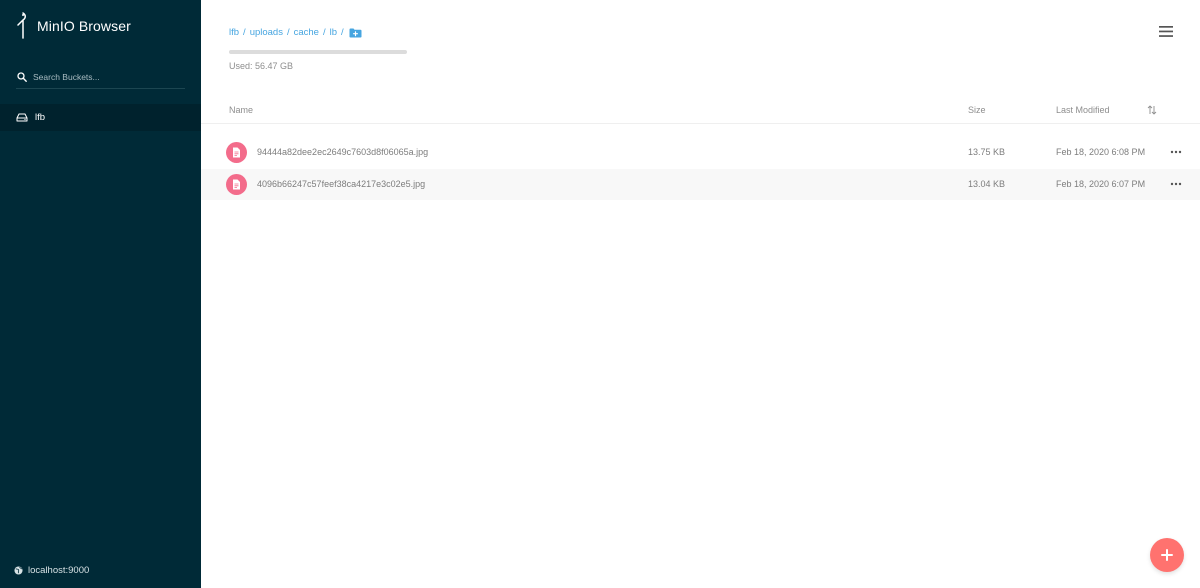  What do you see at coordinates (100, 117) in the screenshot?
I see `sidebar-item-bucket: lfb` at bounding box center [100, 117].